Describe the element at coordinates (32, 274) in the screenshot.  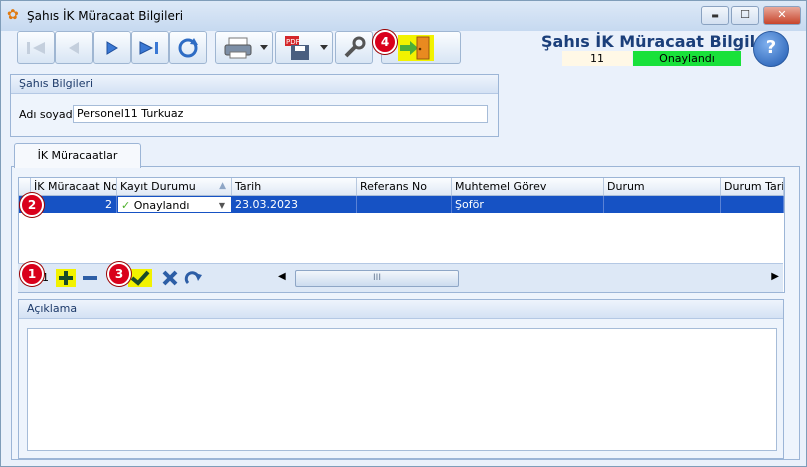
I see `annotation-badge-1: 1` at that location.